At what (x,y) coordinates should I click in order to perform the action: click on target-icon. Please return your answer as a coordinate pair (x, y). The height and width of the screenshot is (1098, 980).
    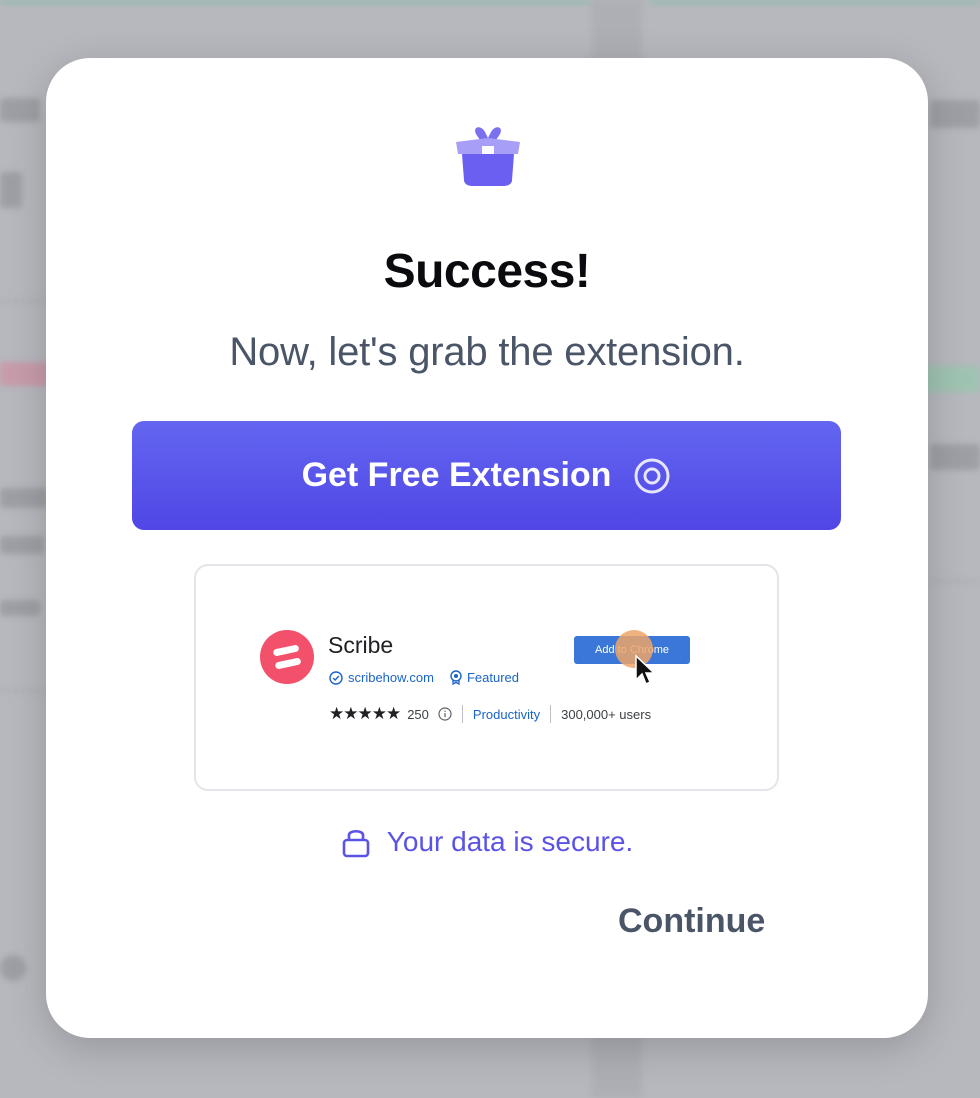
    Looking at the image, I should click on (652, 475).